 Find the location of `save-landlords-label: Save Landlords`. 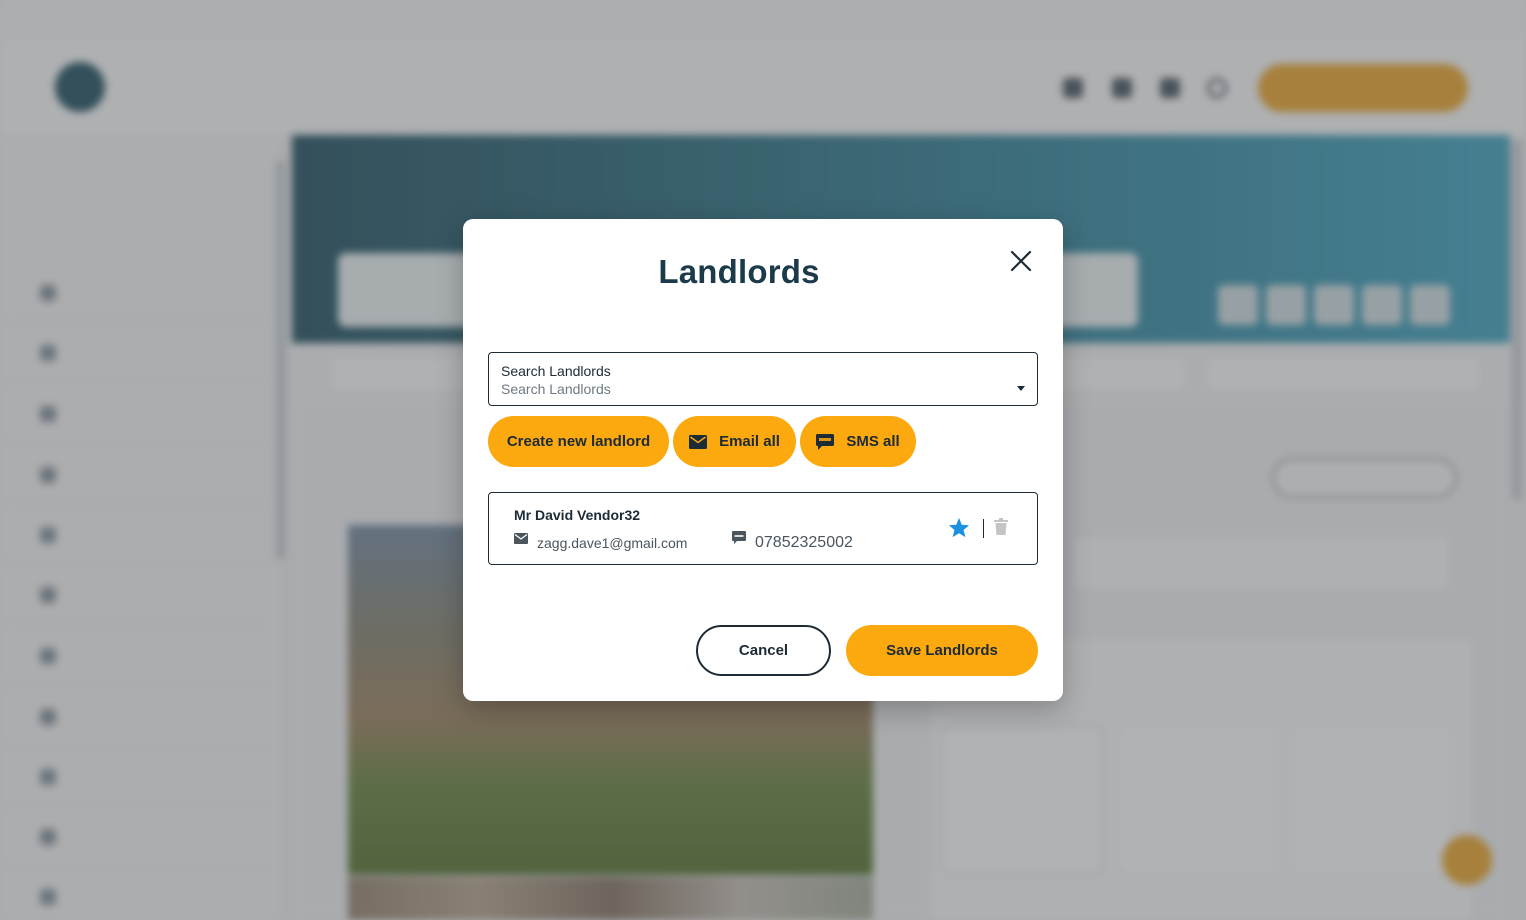

save-landlords-label: Save Landlords is located at coordinates (942, 650).